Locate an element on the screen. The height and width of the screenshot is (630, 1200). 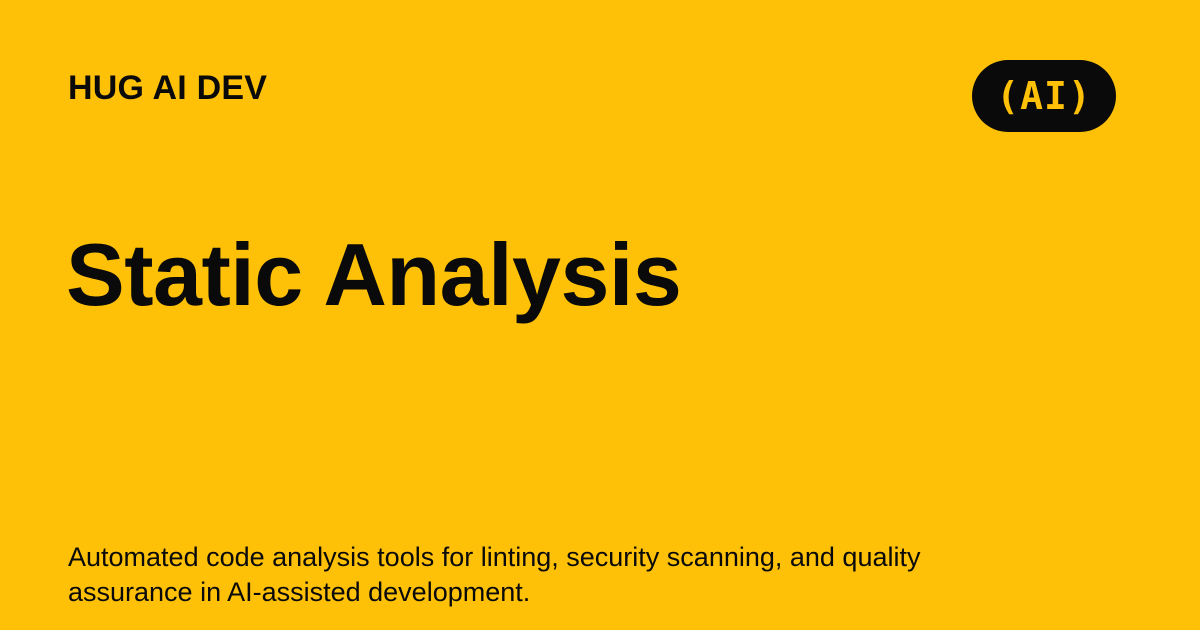
page-title: Static Analysis is located at coordinates (374, 274).